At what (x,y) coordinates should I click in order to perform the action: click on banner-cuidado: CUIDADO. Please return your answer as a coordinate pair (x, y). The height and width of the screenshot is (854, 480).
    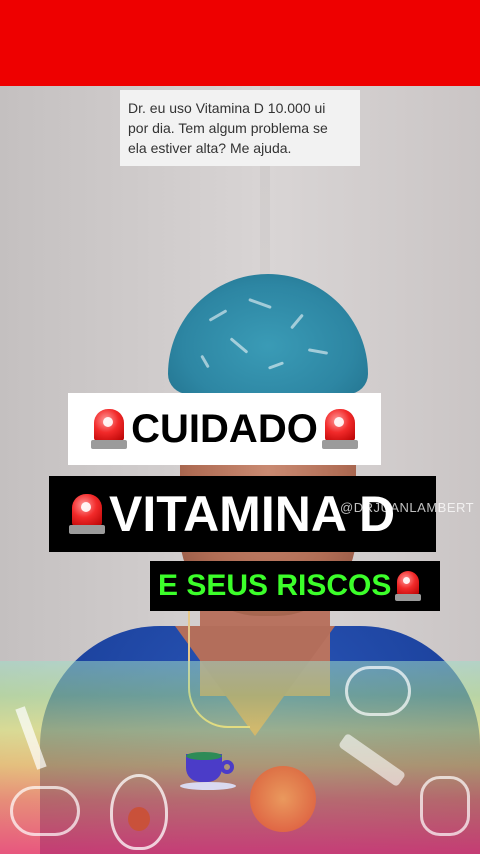
    Looking at the image, I should click on (224, 429).